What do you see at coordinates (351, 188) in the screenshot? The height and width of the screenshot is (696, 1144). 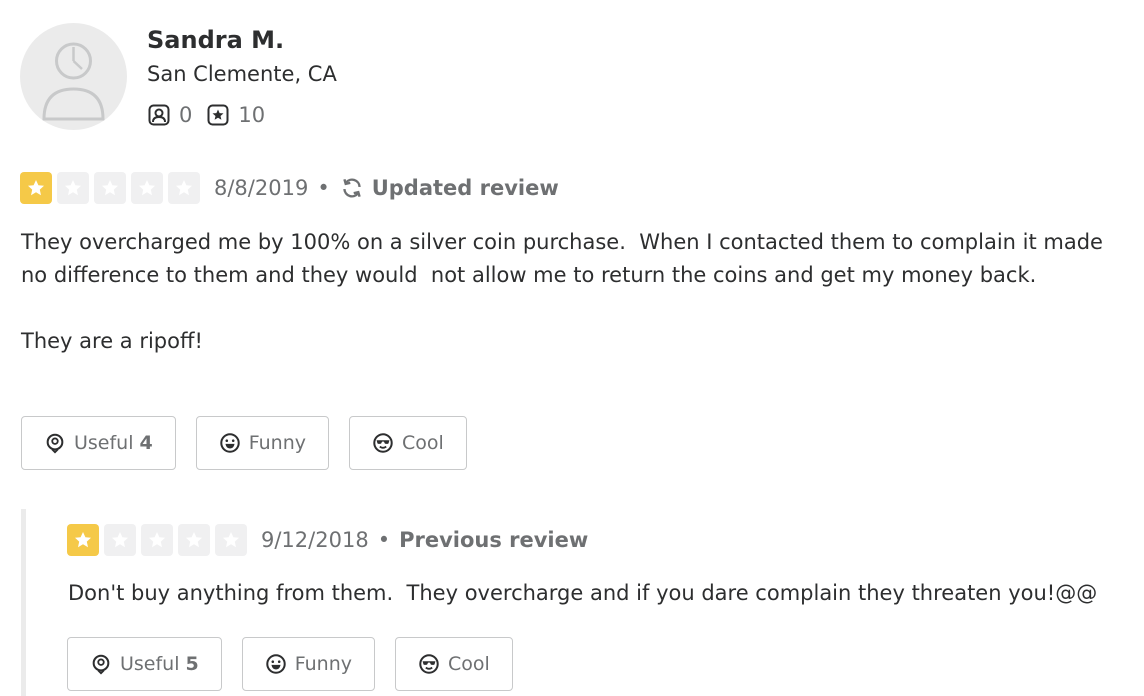 I see `refresh-icon` at bounding box center [351, 188].